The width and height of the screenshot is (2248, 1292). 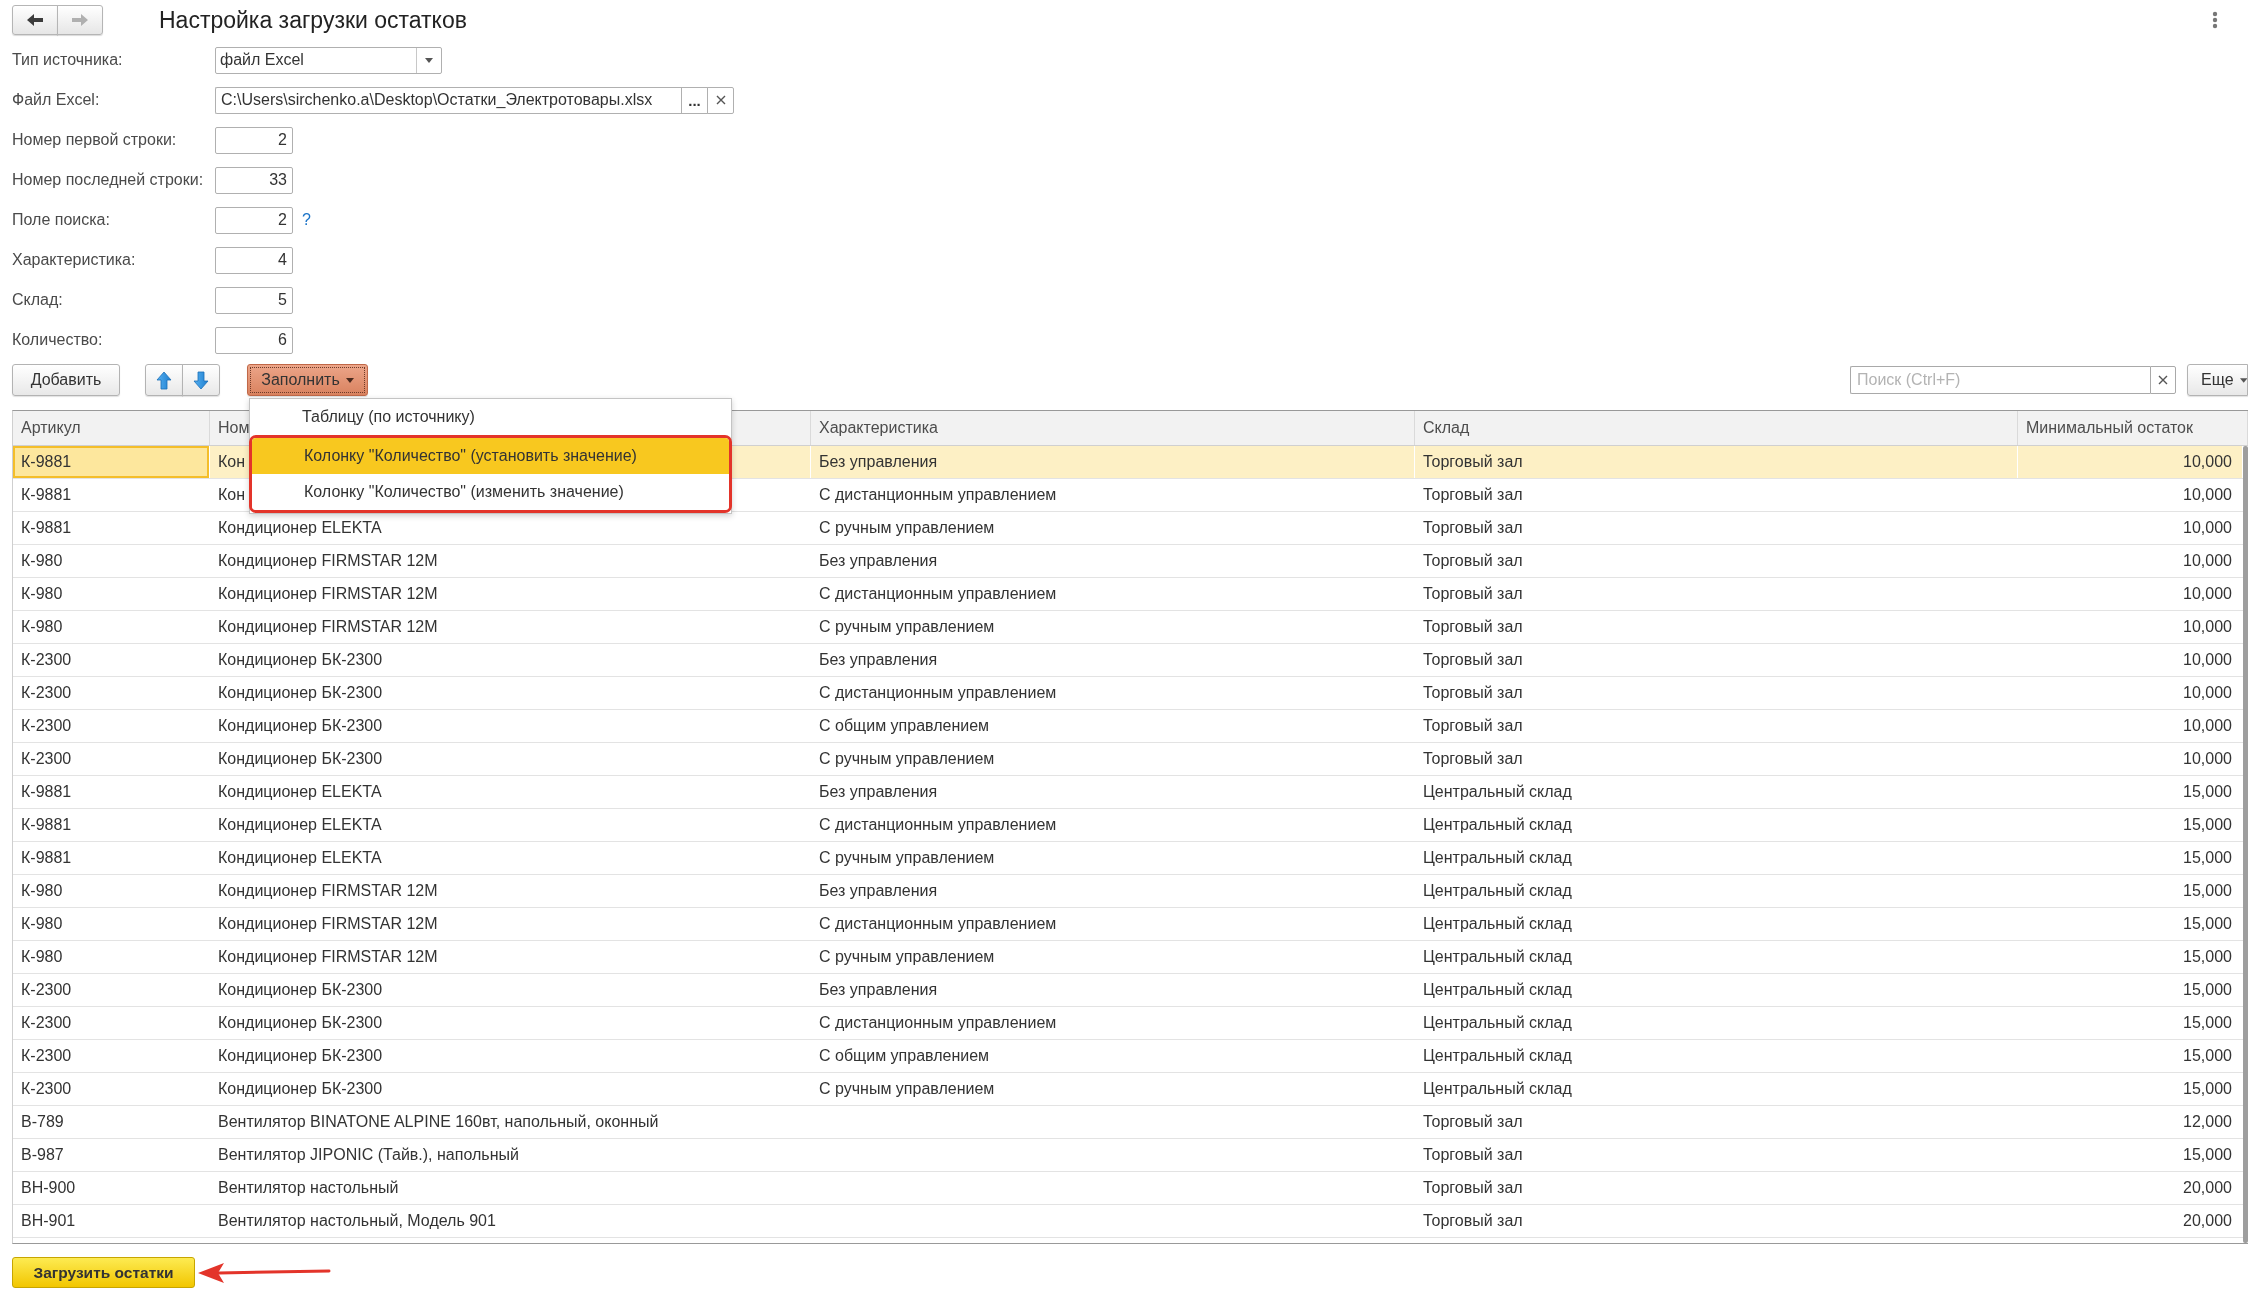 What do you see at coordinates (35, 20) in the screenshot?
I see `back-button` at bounding box center [35, 20].